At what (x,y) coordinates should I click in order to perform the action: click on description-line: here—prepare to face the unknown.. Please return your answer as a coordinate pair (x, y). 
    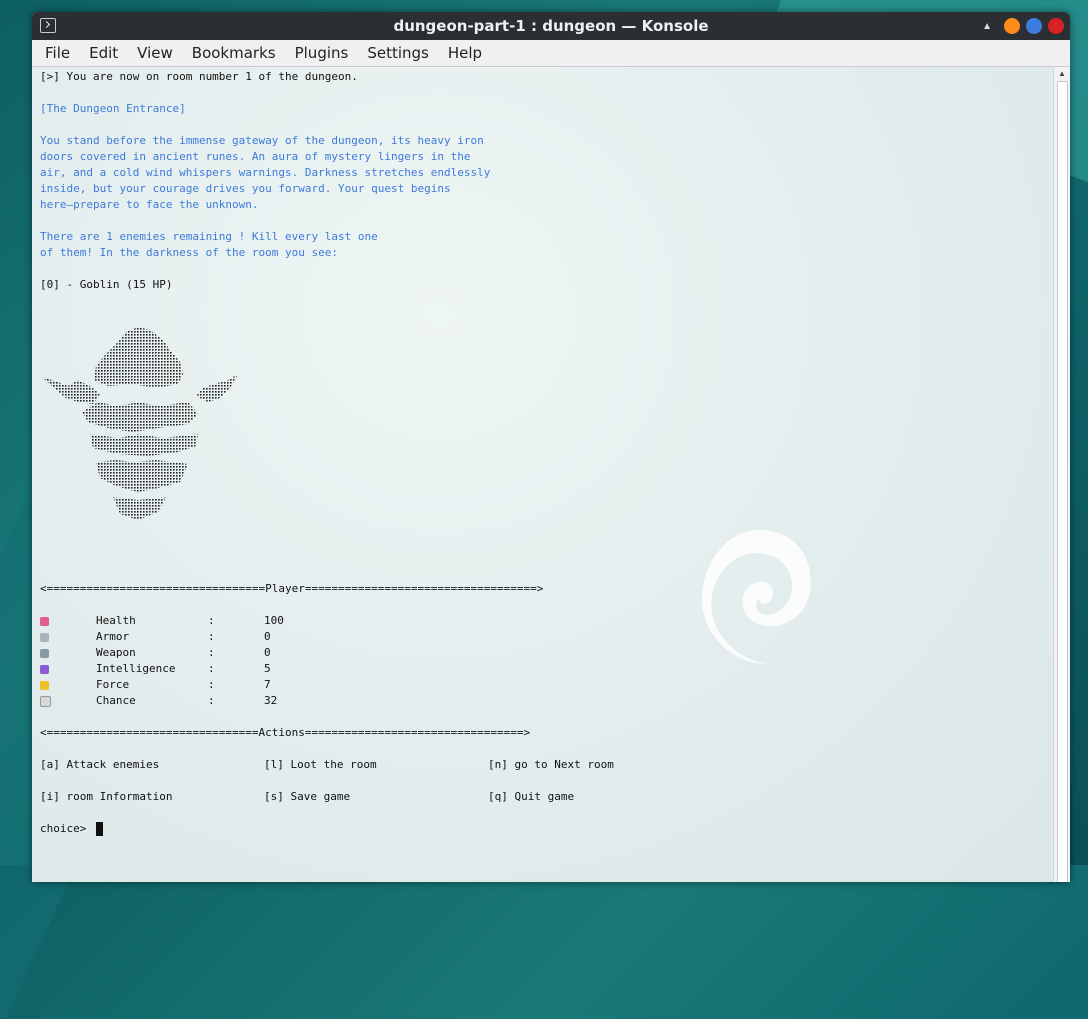
    Looking at the image, I should click on (149, 204).